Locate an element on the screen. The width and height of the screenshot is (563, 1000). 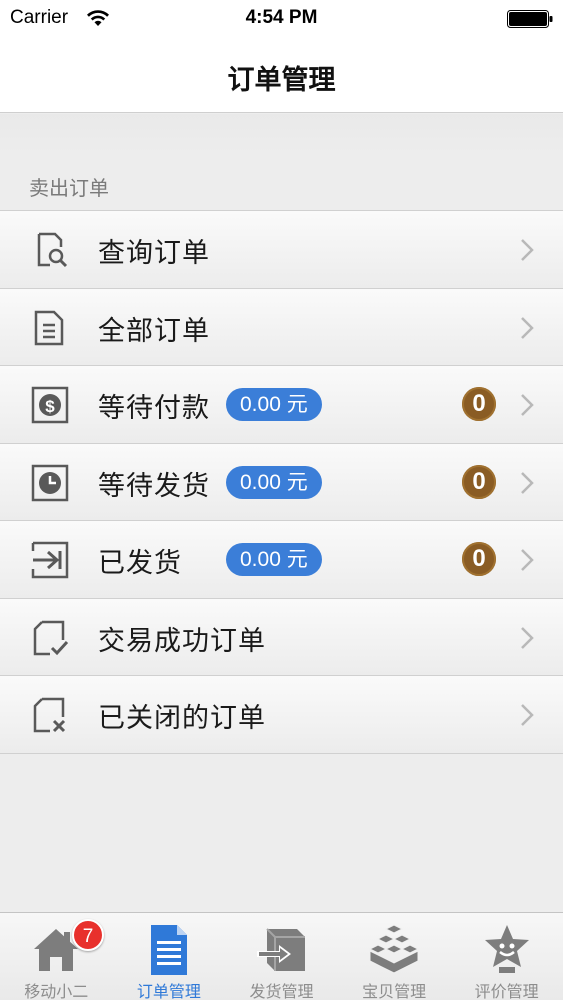
row-label: 交易成功订单 is located at coordinates (182, 641).